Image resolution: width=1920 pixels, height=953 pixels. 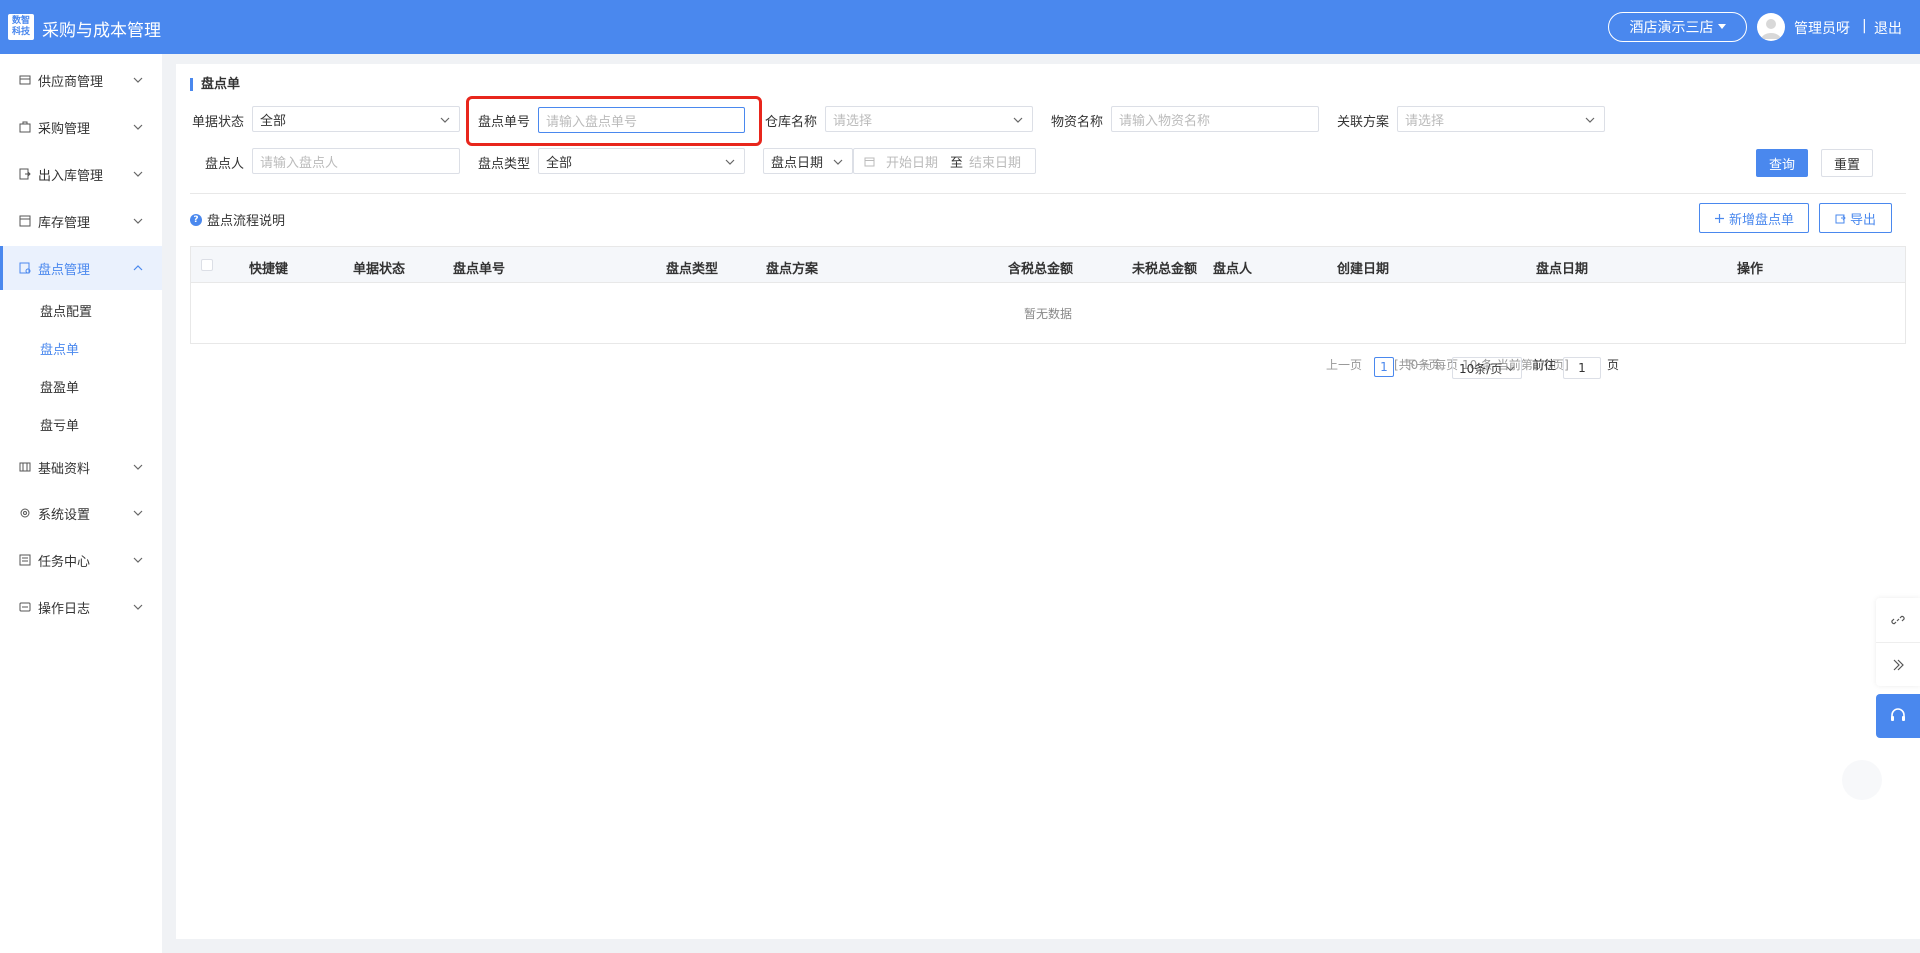 I want to click on collapse-button, so click(x=1898, y=664).